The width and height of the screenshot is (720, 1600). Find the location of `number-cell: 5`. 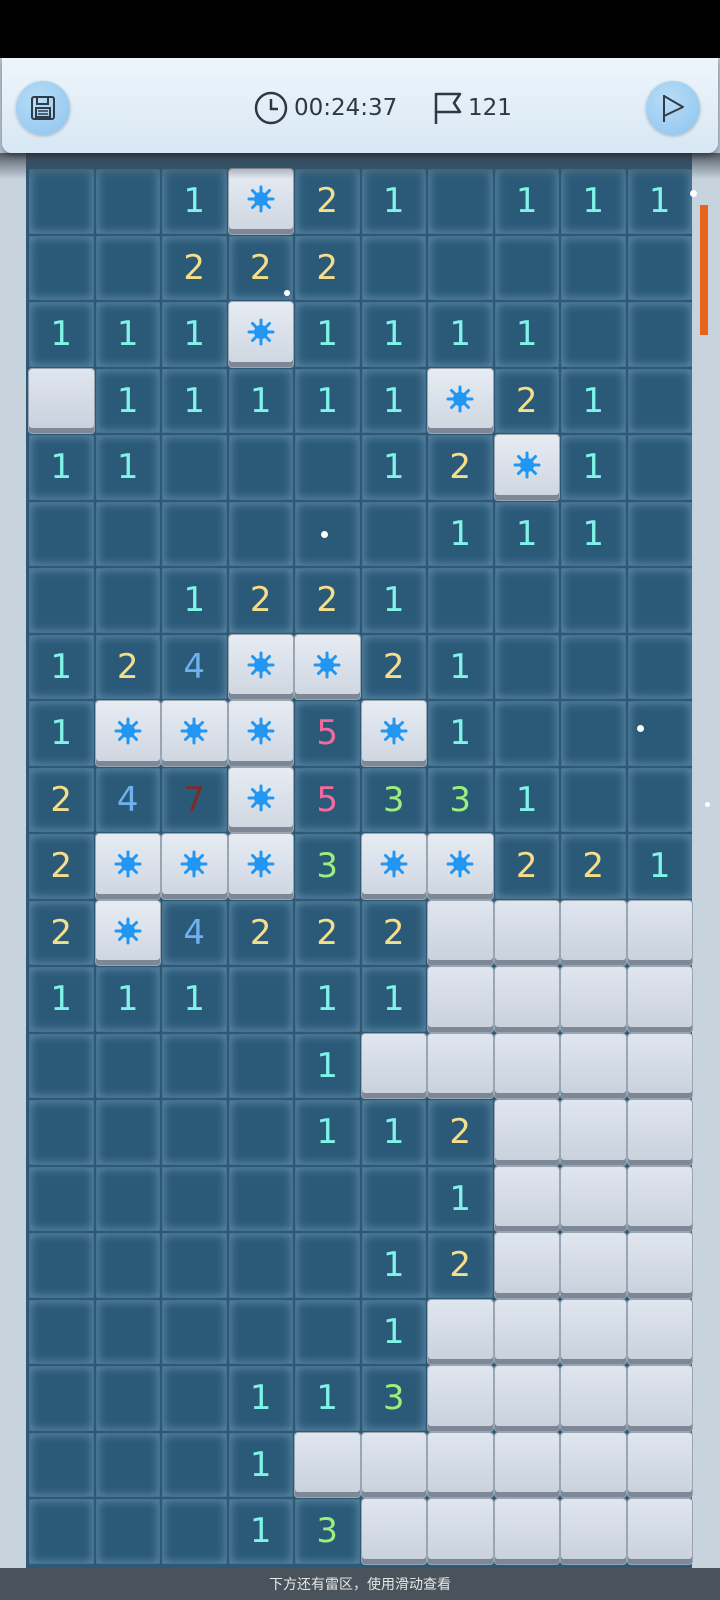

number-cell: 5 is located at coordinates (327, 799).